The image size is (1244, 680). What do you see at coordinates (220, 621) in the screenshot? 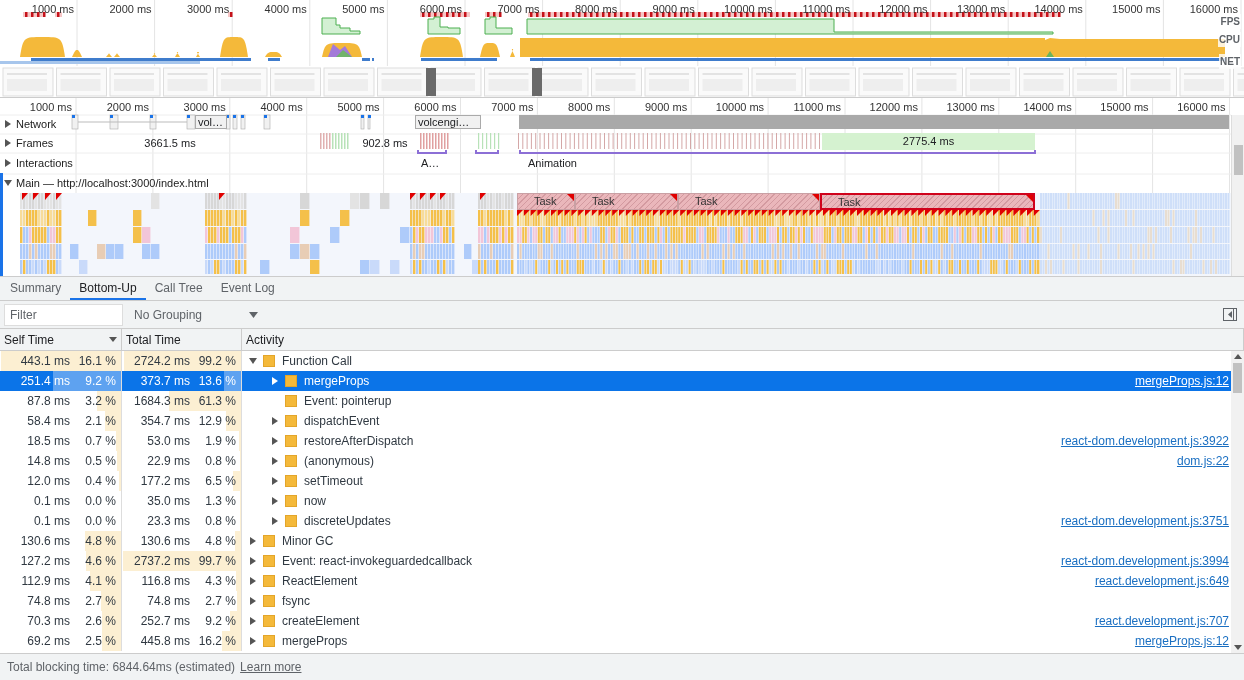
I see `percent-value: 9.2 %` at bounding box center [220, 621].